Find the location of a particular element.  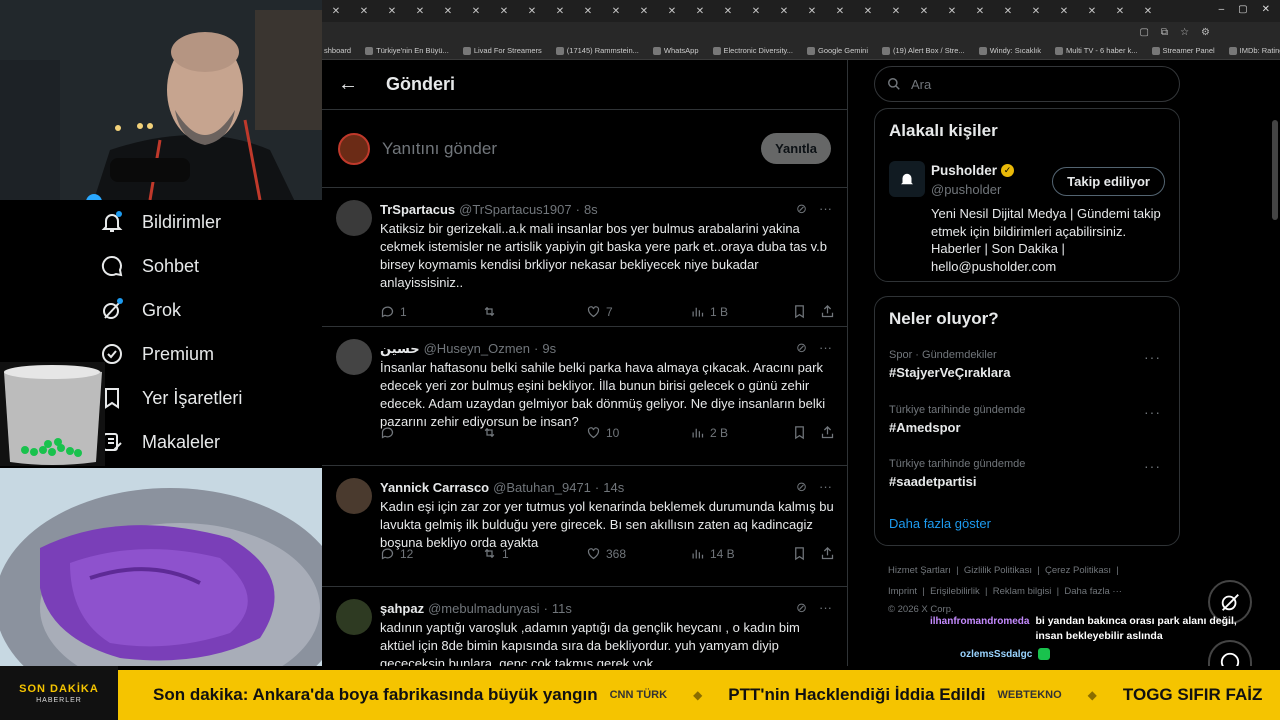

reply-action is located at coordinates (390, 432).